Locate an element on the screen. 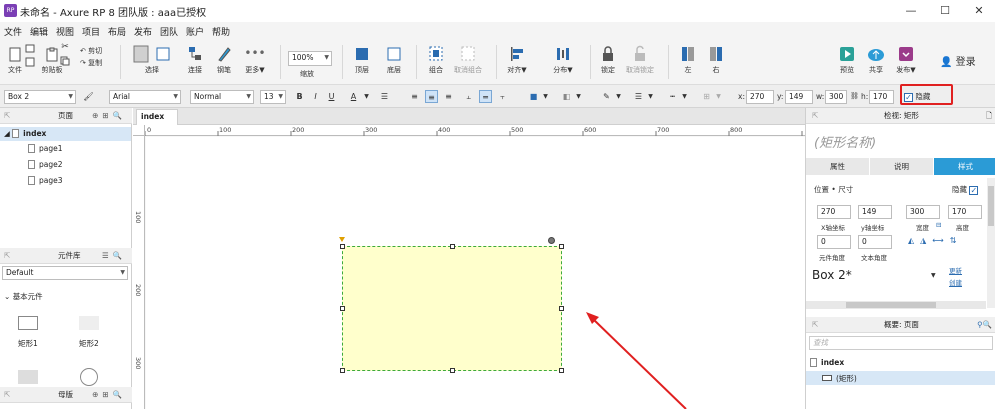  filter-search-icons: ⚲🔍 is located at coordinates (984, 325).